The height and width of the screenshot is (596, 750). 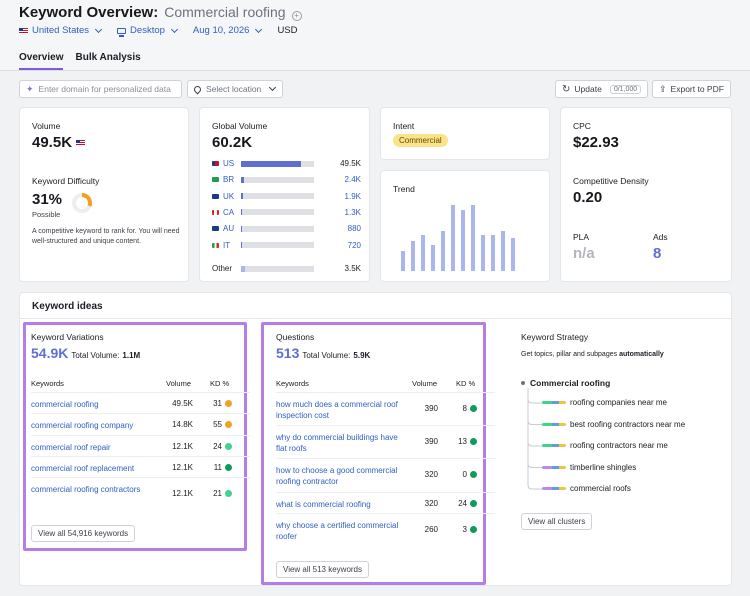 I want to click on trend-card: Trend, so click(x=465, y=226).